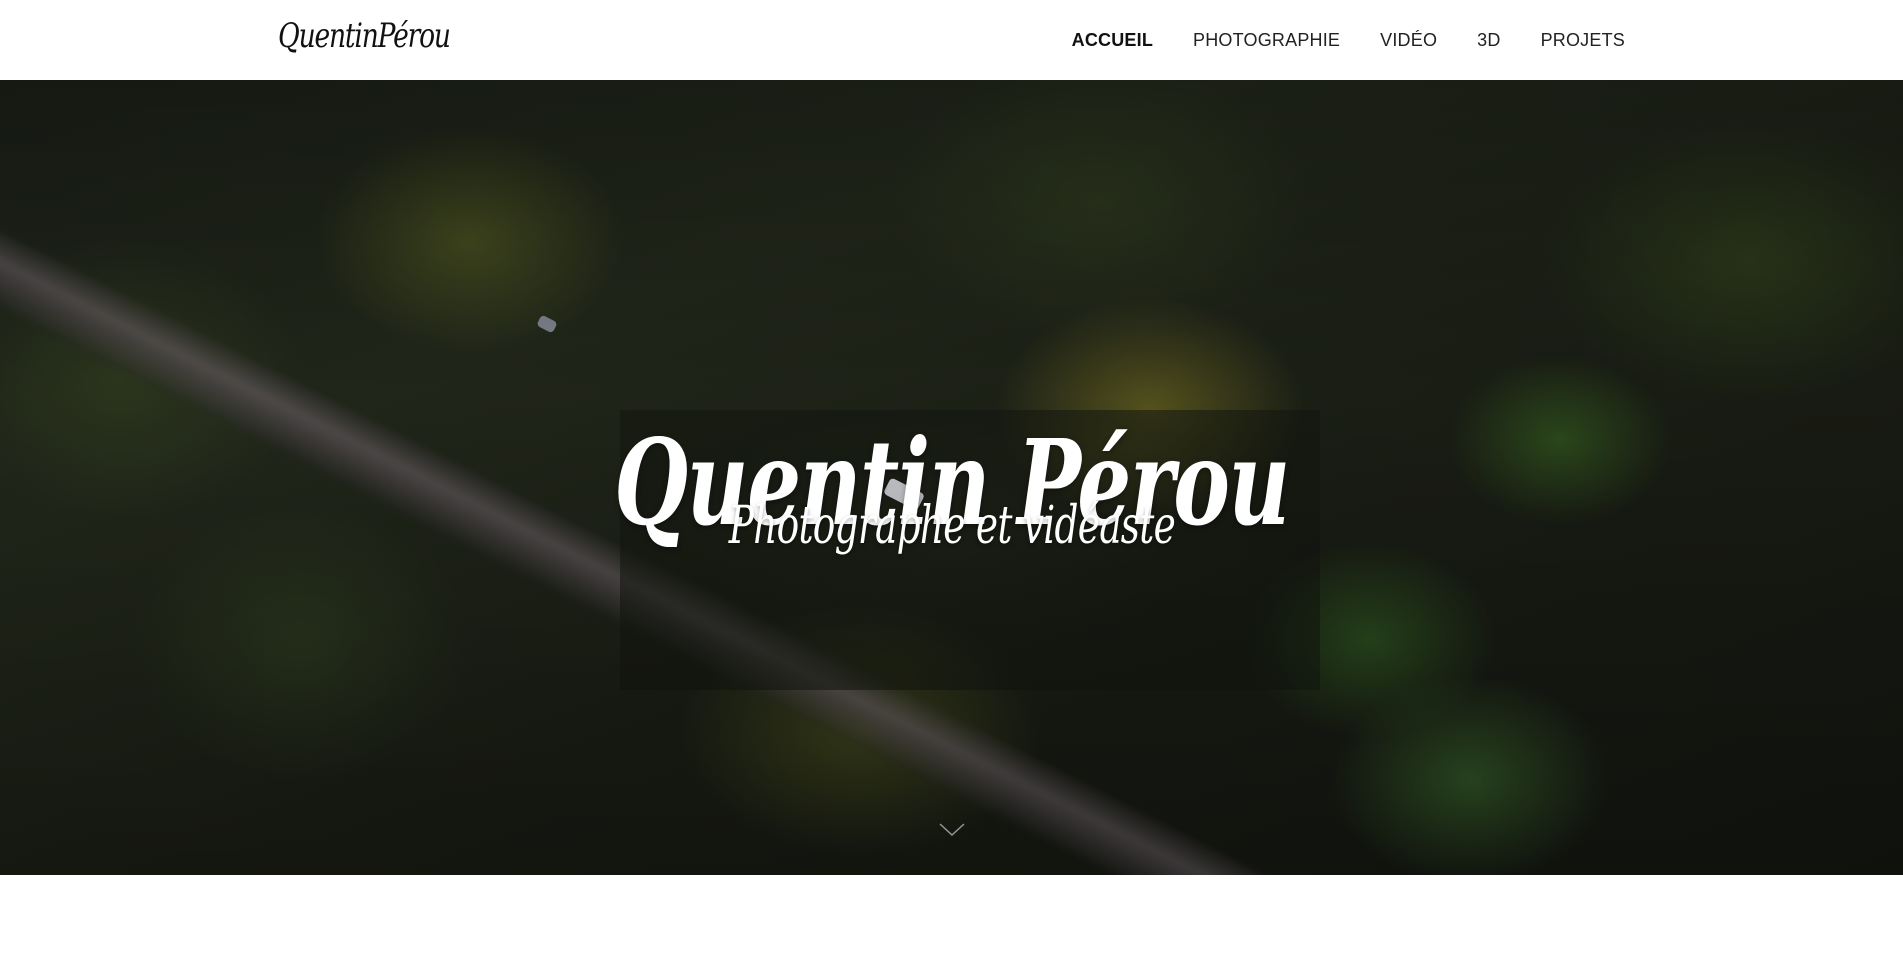  Describe the element at coordinates (1112, 40) in the screenshot. I see `nav-item-accueil: ACCUEIL` at that location.